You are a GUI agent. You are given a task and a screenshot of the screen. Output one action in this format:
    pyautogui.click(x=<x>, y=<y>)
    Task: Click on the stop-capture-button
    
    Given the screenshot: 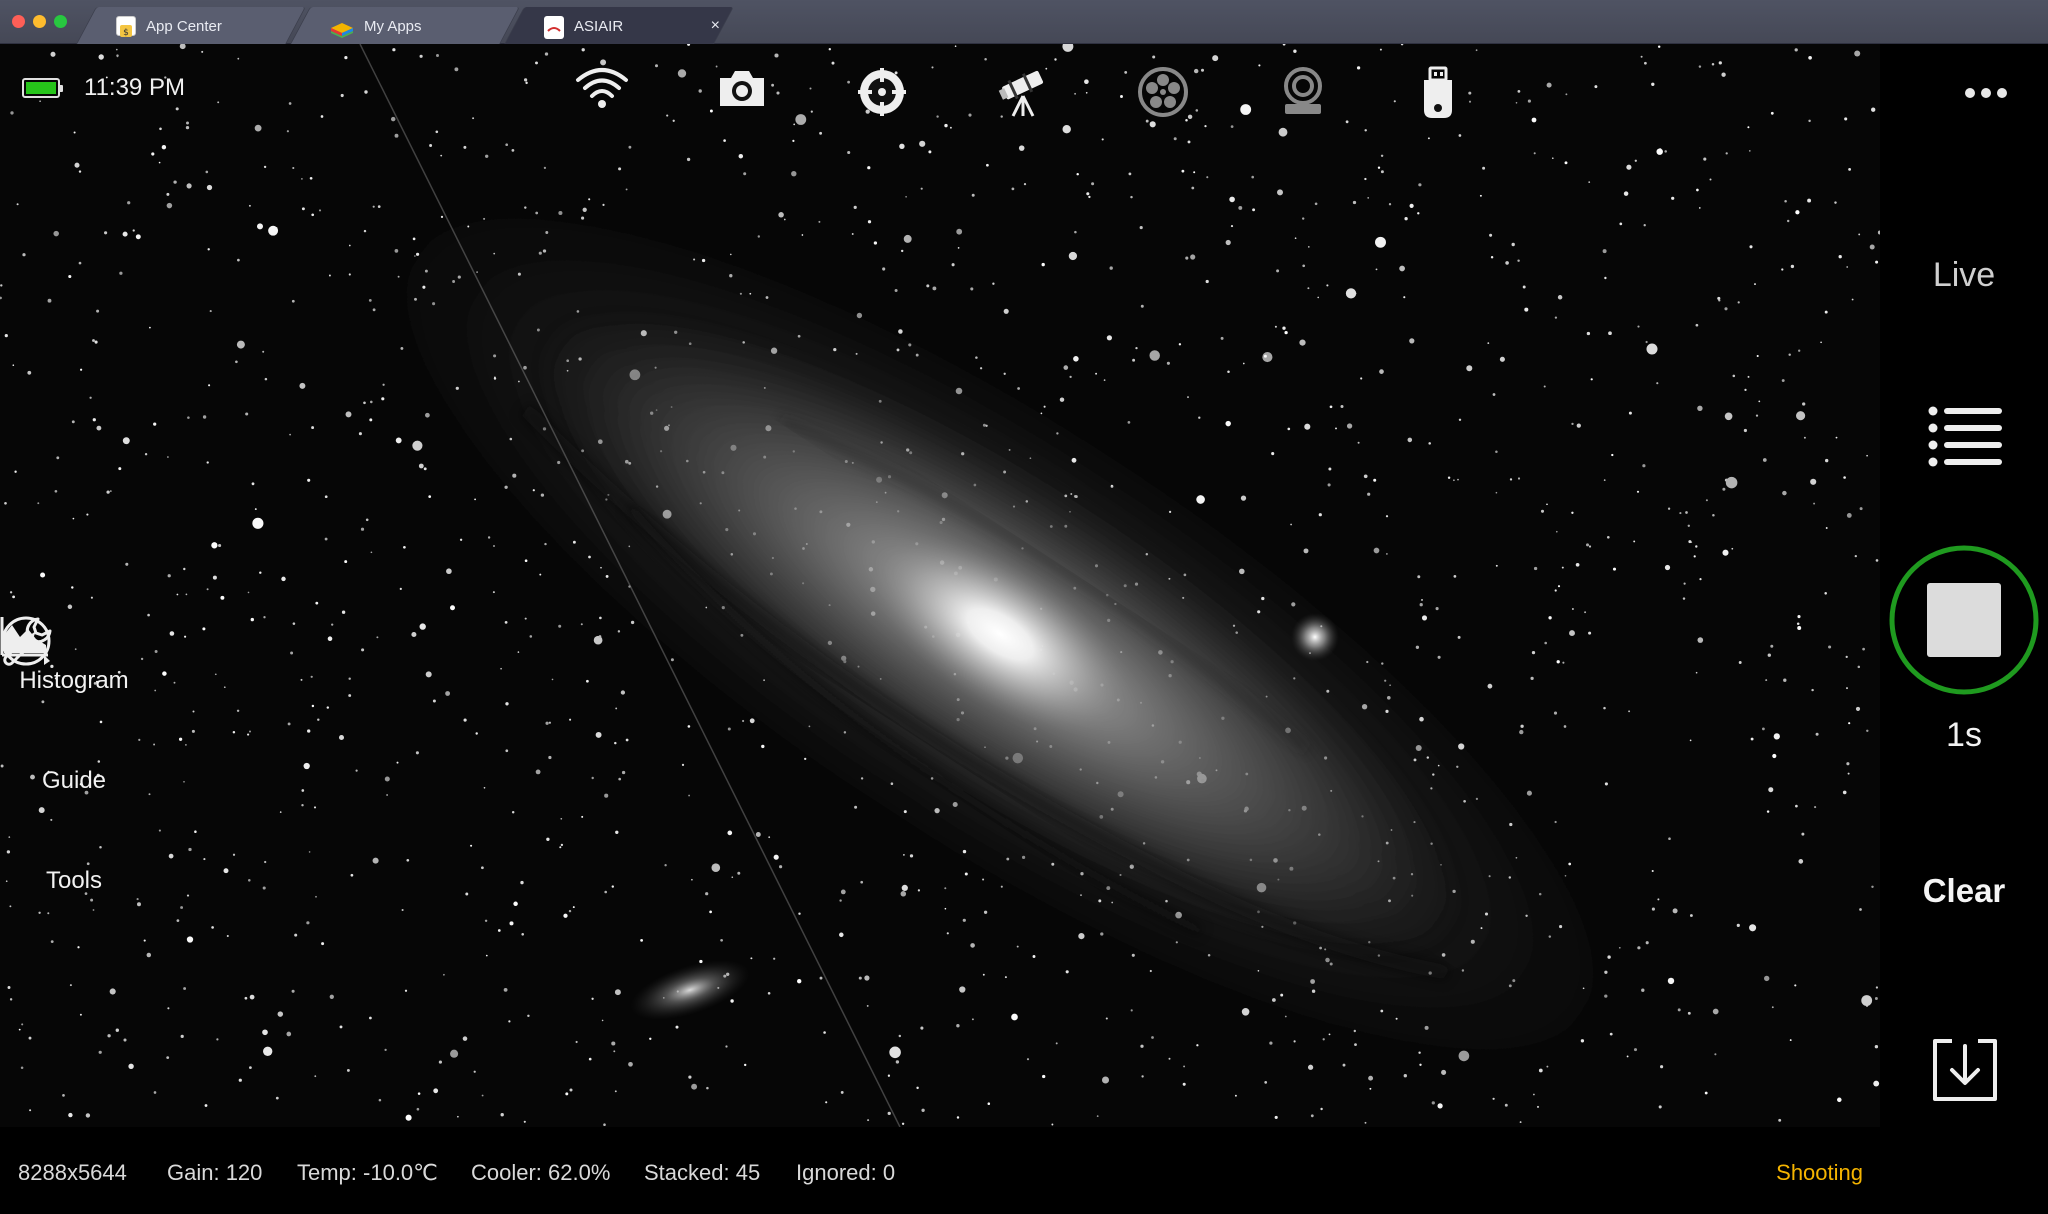 What is the action you would take?
    pyautogui.click(x=1964, y=620)
    